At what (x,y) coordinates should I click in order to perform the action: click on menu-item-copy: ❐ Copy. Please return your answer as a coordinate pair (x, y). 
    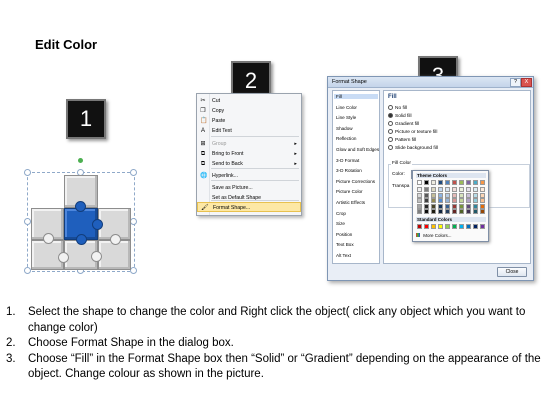
    Looking at the image, I should click on (249, 111).